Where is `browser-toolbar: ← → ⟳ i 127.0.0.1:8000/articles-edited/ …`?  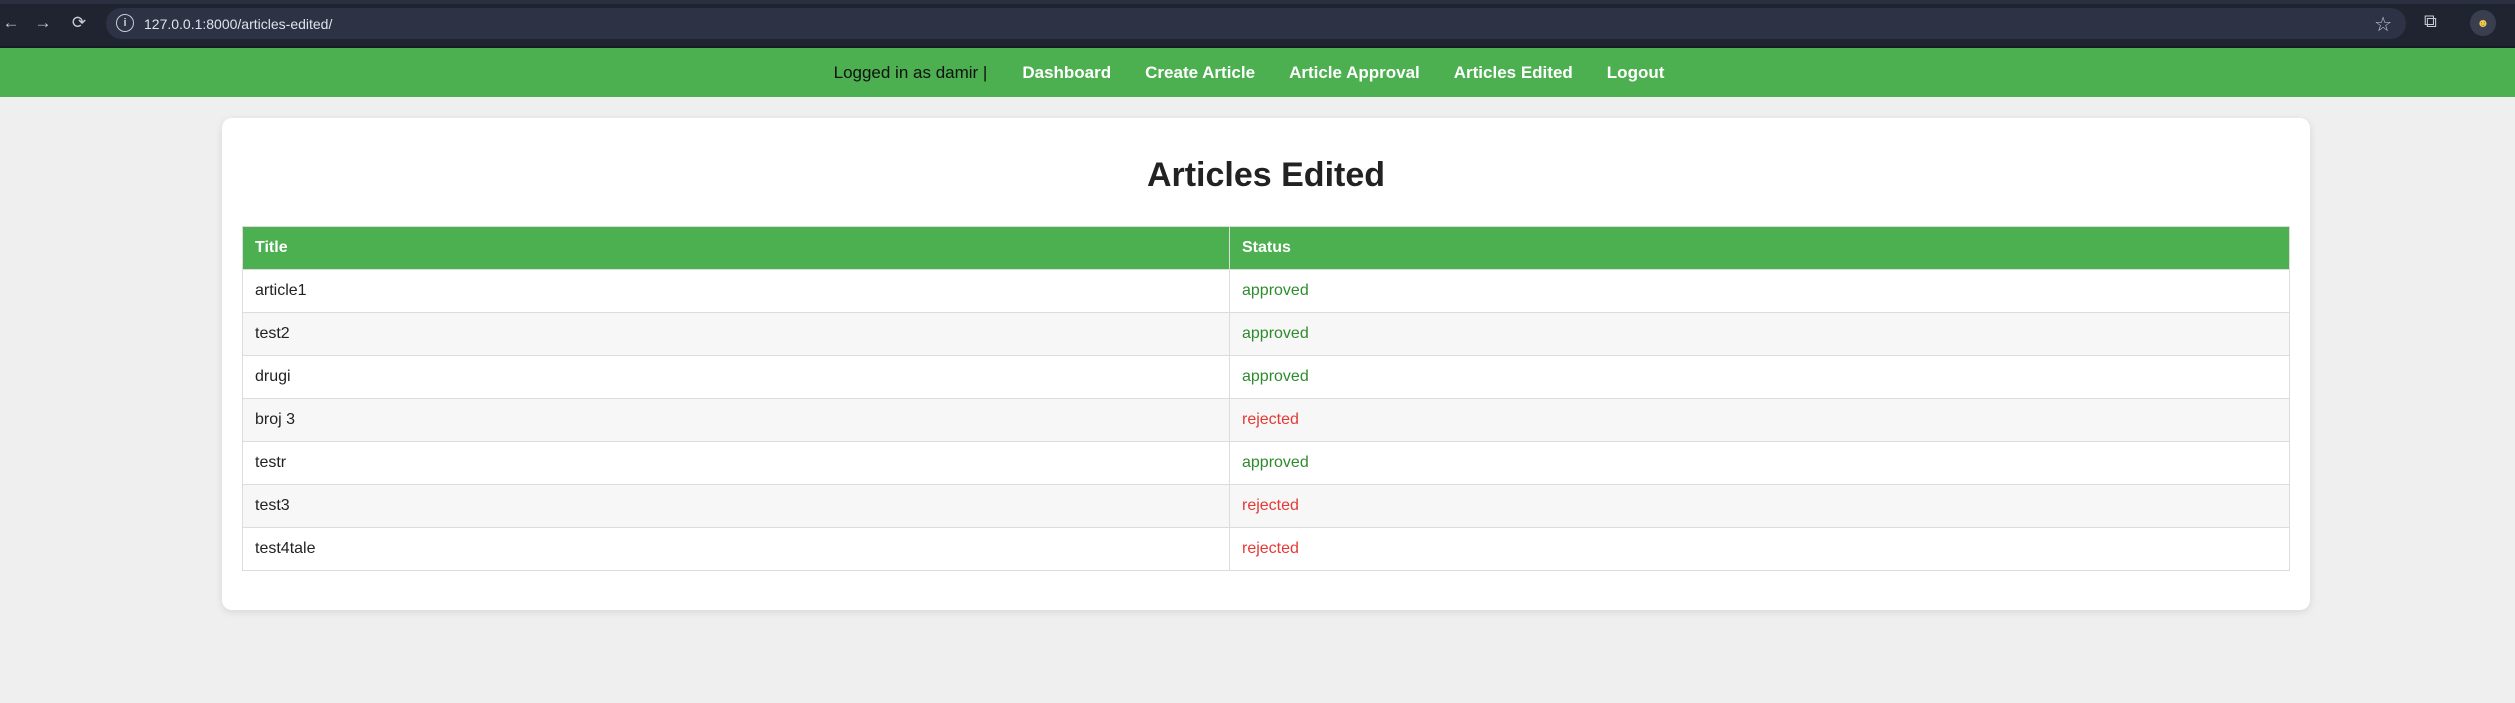 browser-toolbar: ← → ⟳ i 127.0.0.1:8000/articles-edited/ … is located at coordinates (1257, 24).